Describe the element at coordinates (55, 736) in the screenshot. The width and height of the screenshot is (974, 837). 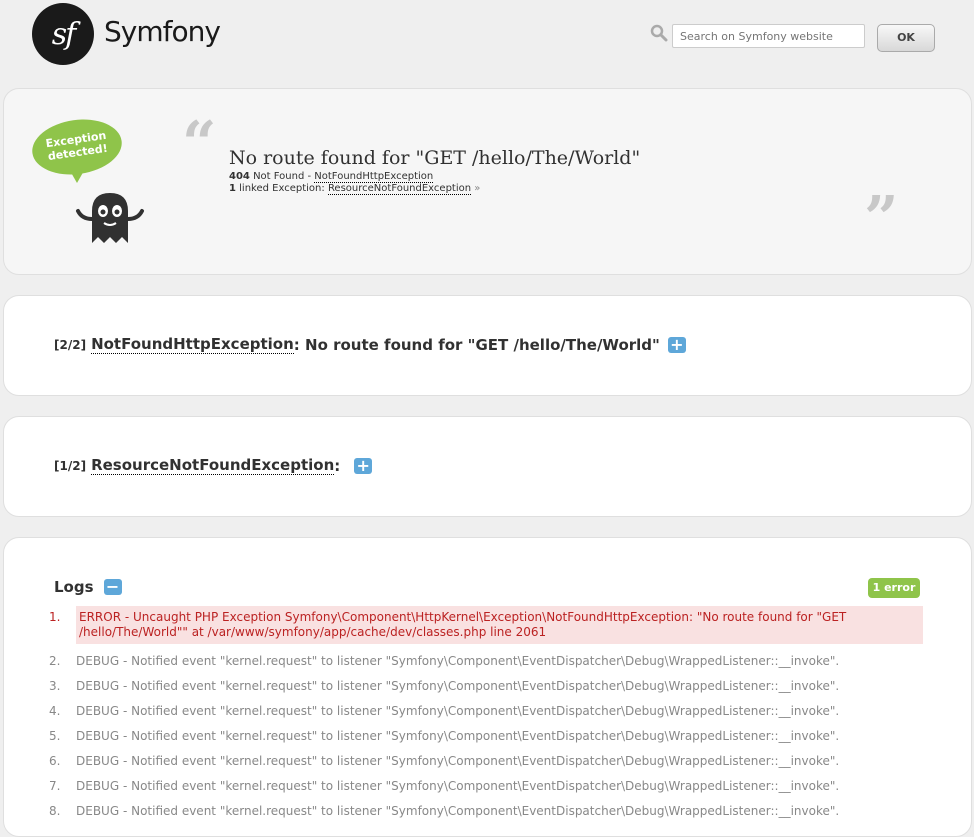
I see `log-number: 5.` at that location.